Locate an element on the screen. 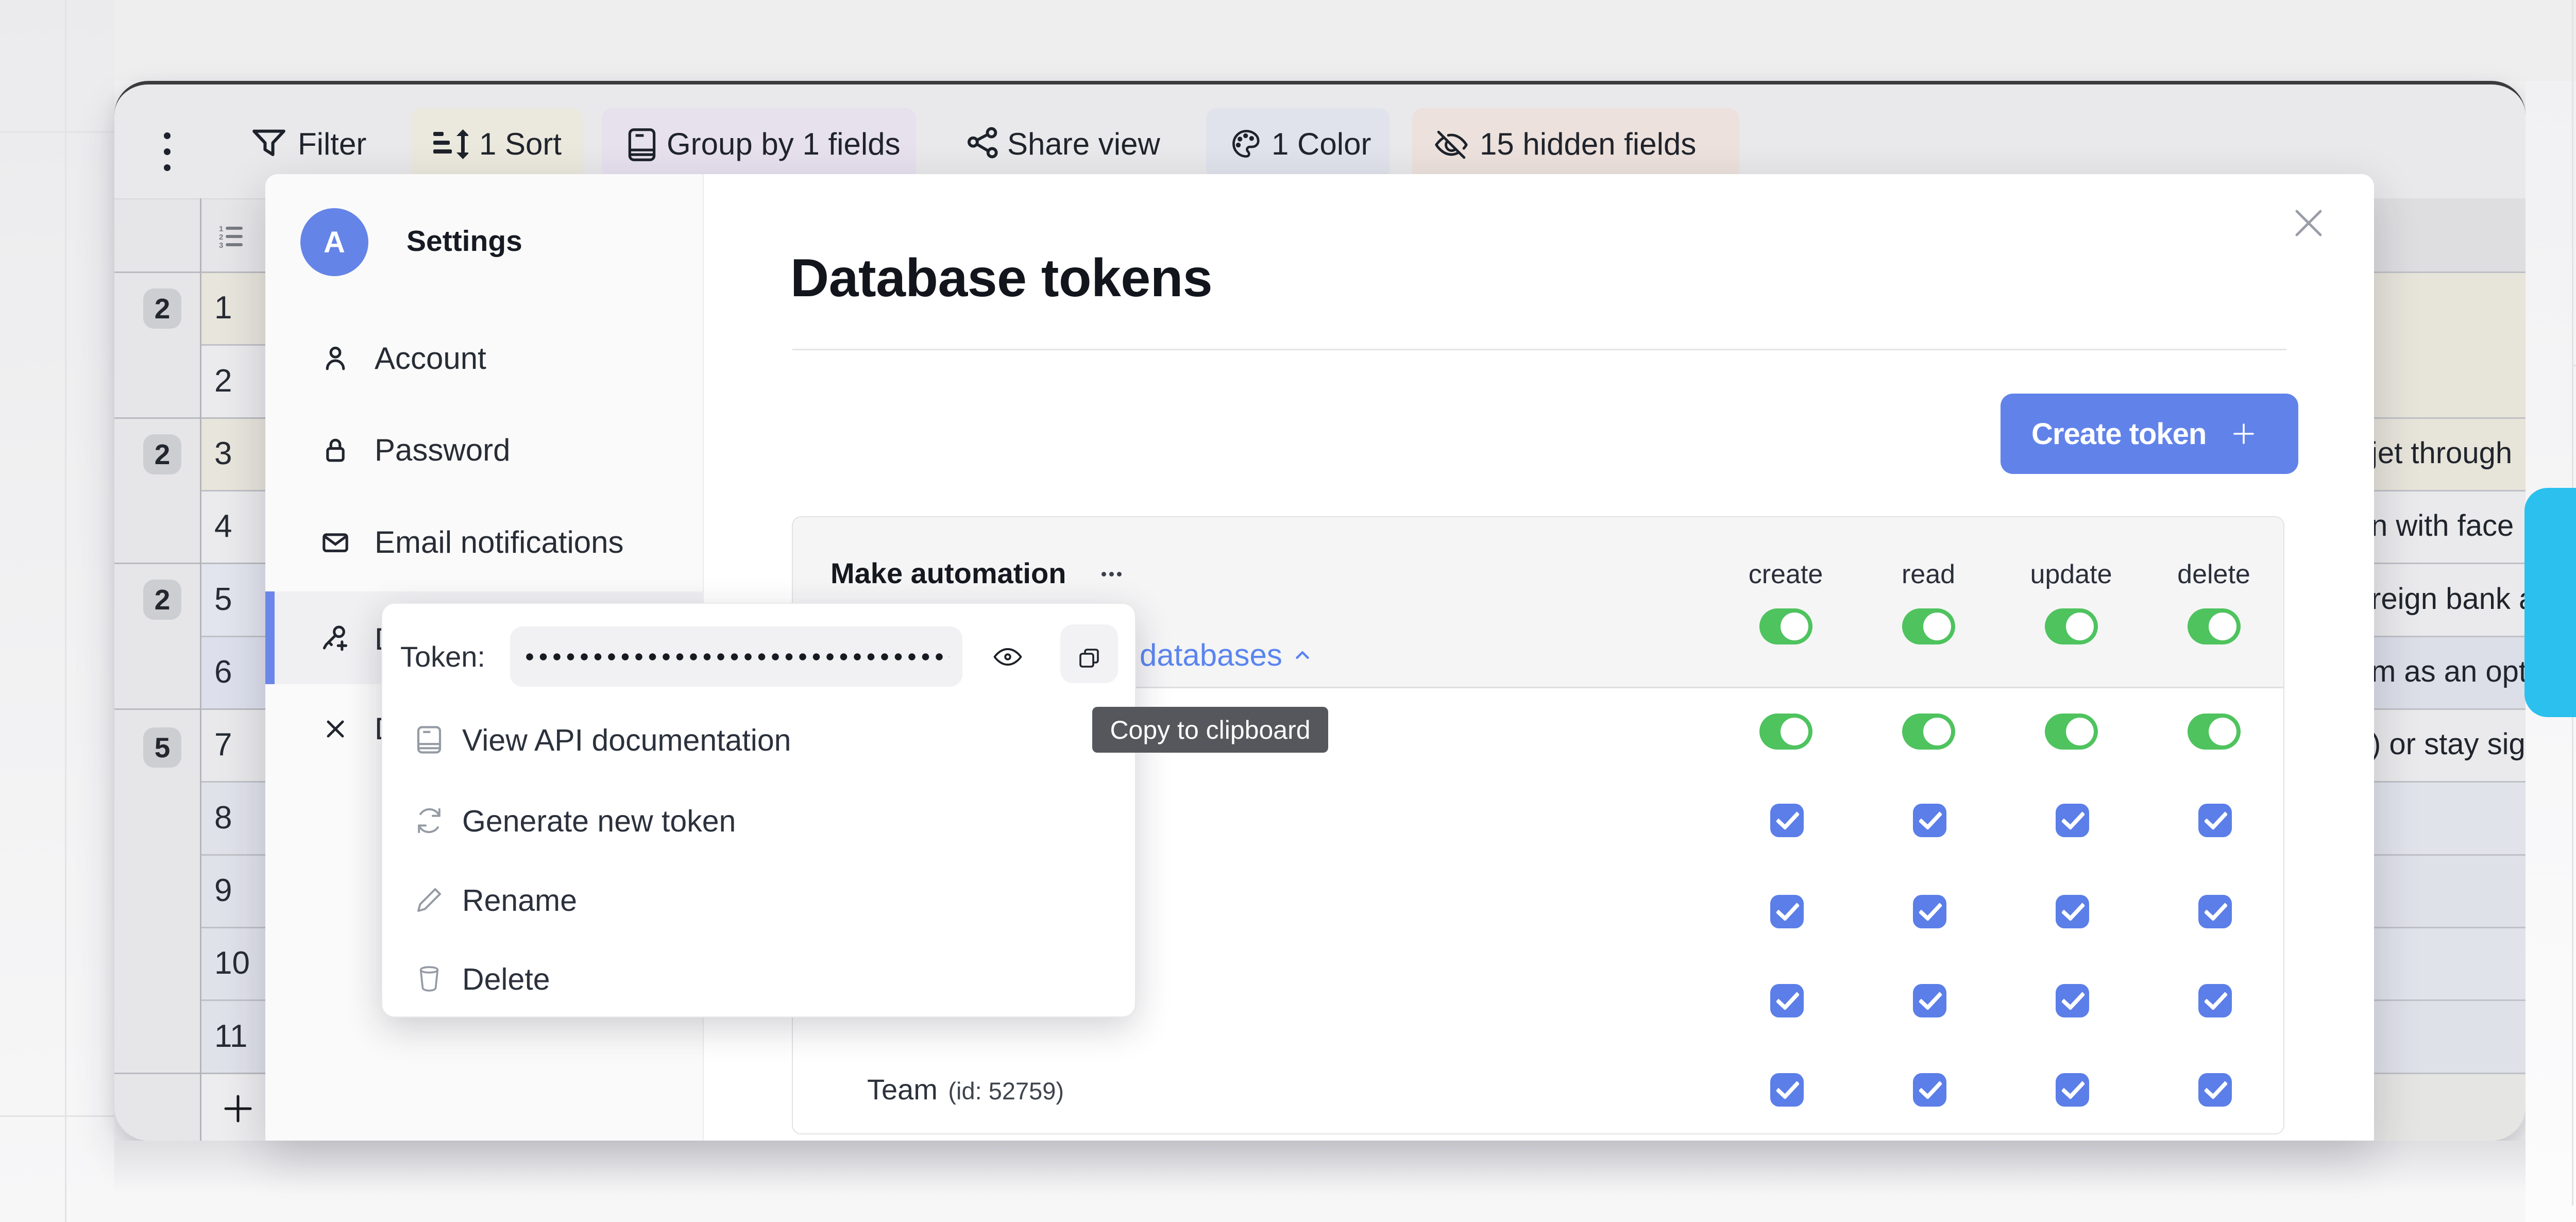  svg-text: 2 is located at coordinates (221, 237).